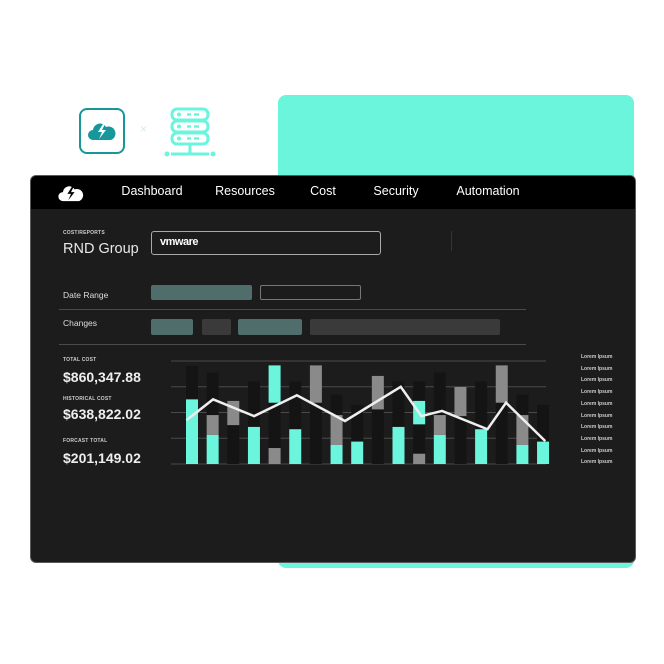 This screenshot has width=664, height=664. Describe the element at coordinates (102, 131) in the screenshot. I see `app-logo-icon` at that location.